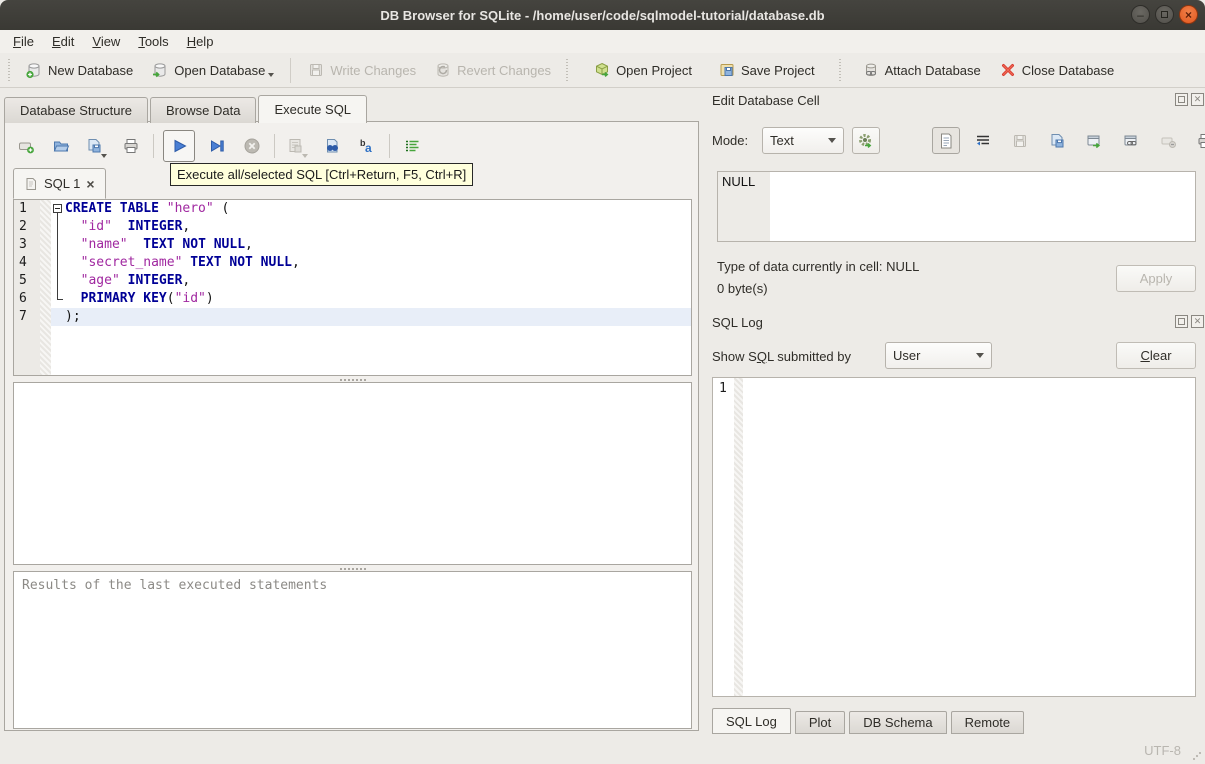 Image resolution: width=1205 pixels, height=764 pixels. I want to click on menu-tools: Tools, so click(153, 41).